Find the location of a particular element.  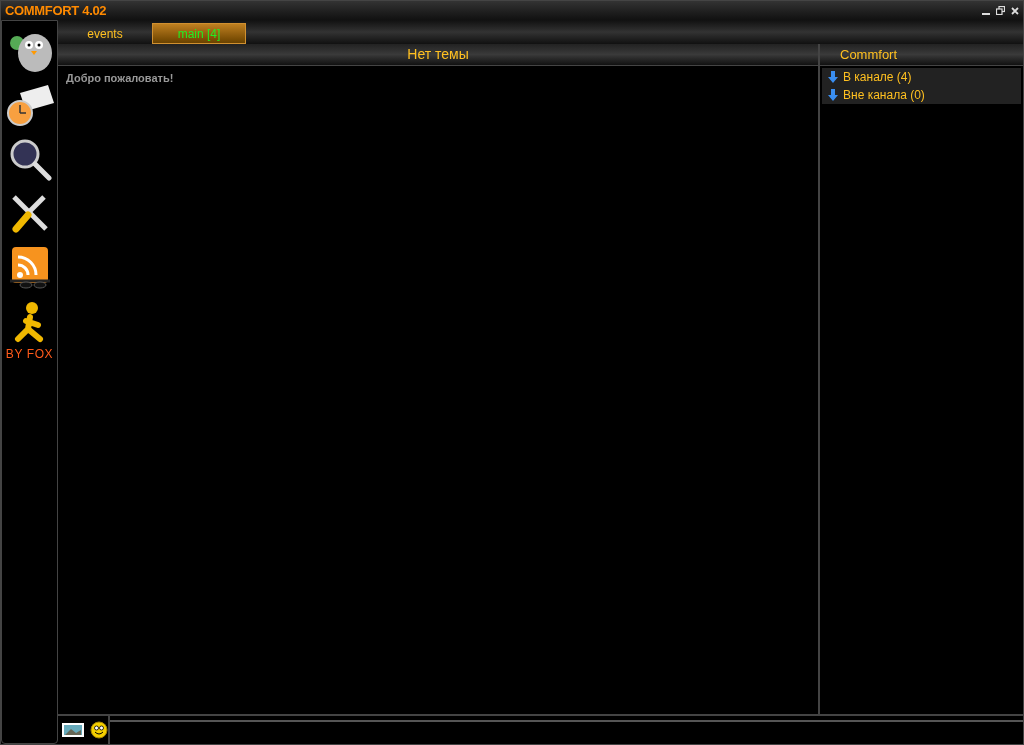

user-group: Вне канала (0) is located at coordinates (884, 95).